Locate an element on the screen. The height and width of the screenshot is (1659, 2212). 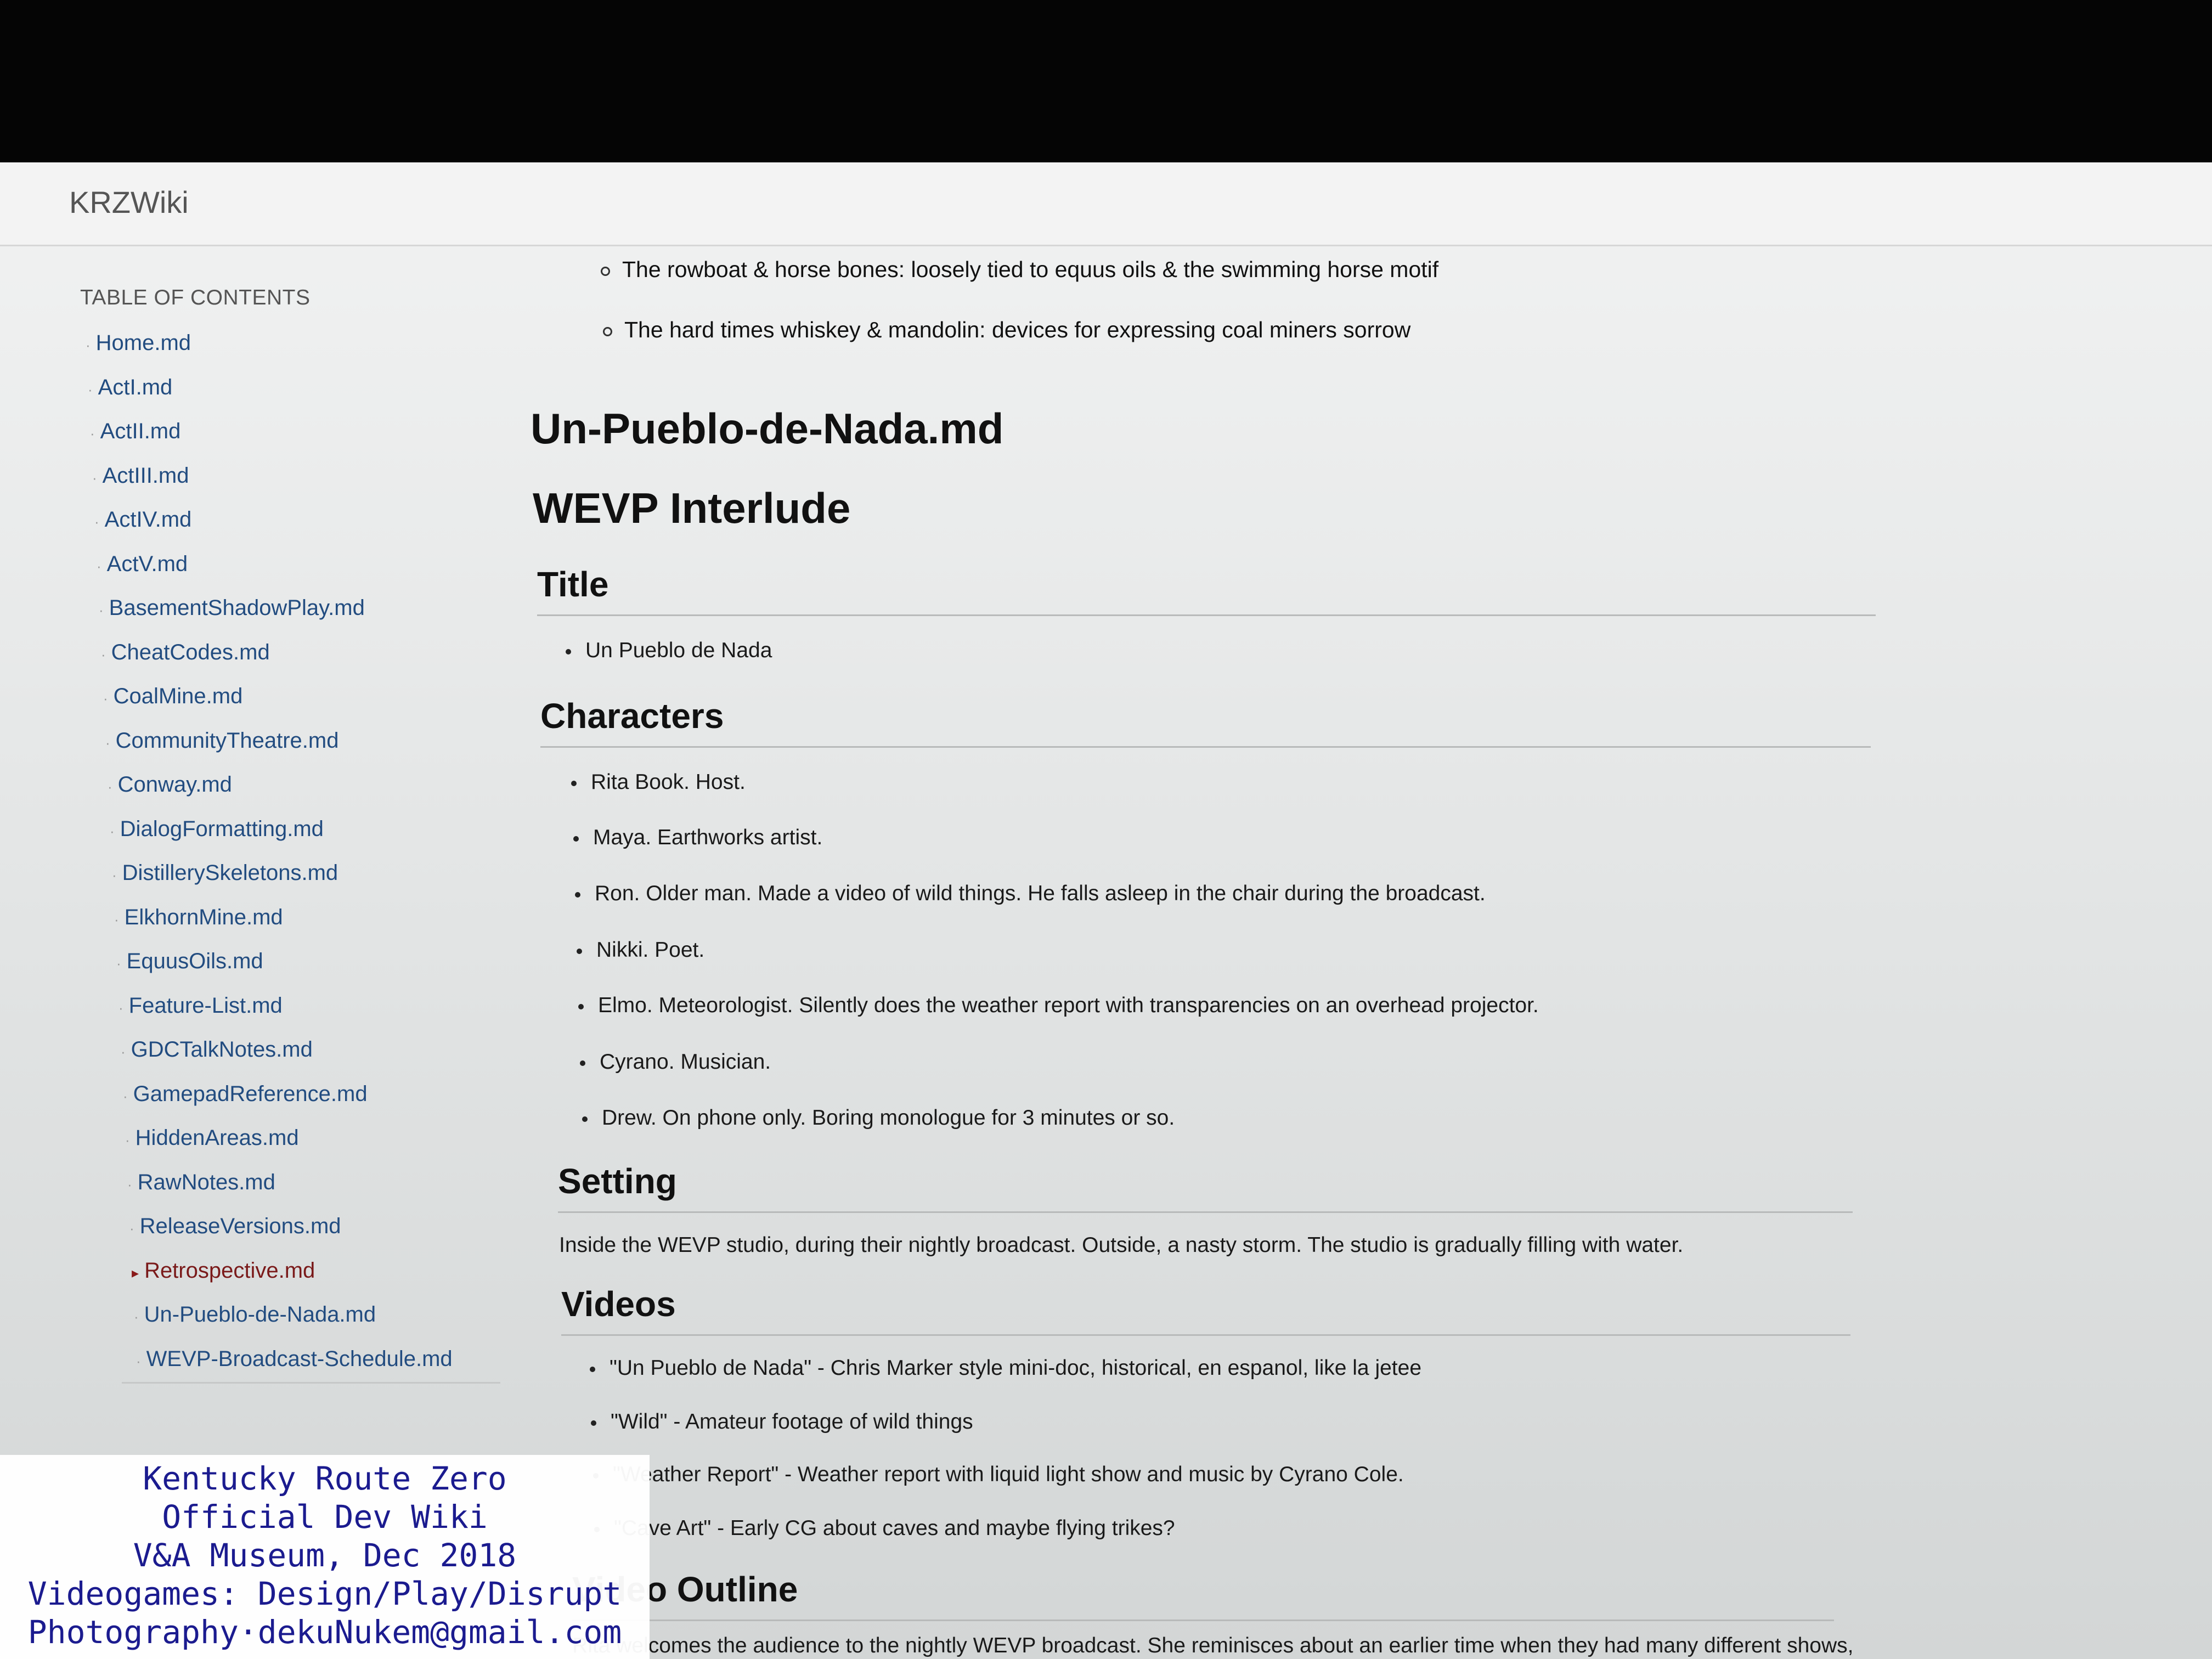
toc-item-label: CoalMine.md is located at coordinates (178, 696).